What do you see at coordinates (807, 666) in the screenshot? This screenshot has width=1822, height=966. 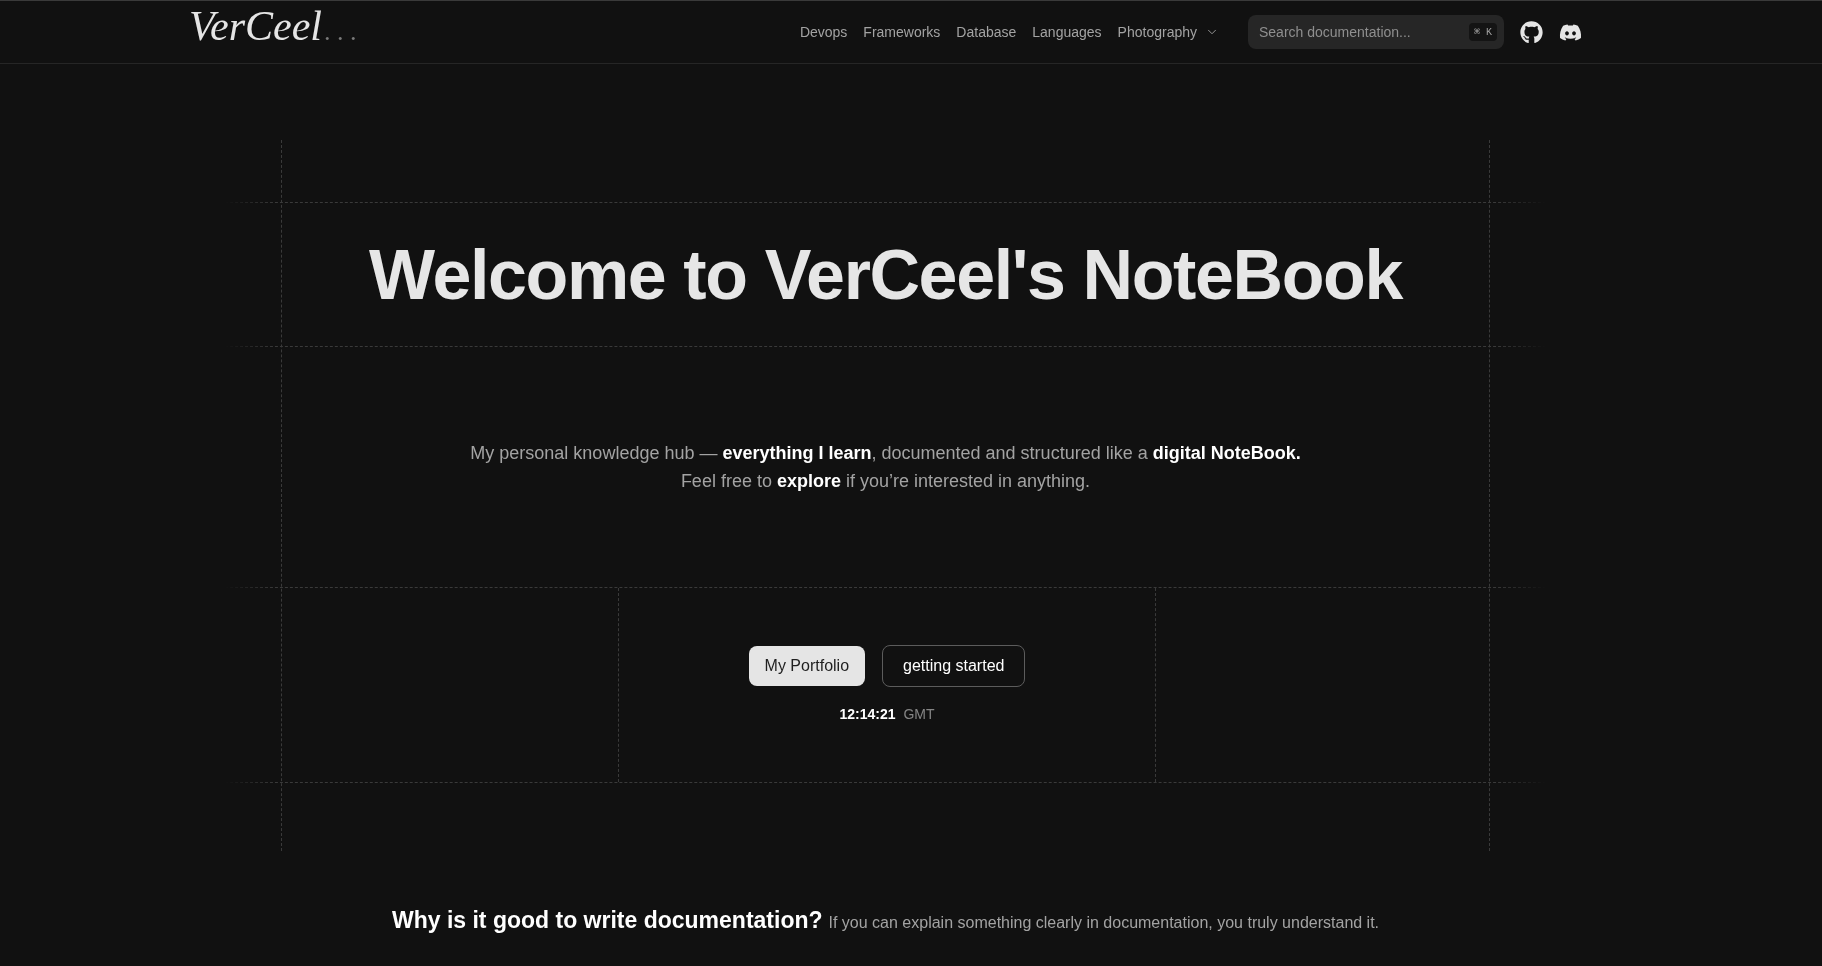 I see `portfolio-button: My Portfolio` at bounding box center [807, 666].